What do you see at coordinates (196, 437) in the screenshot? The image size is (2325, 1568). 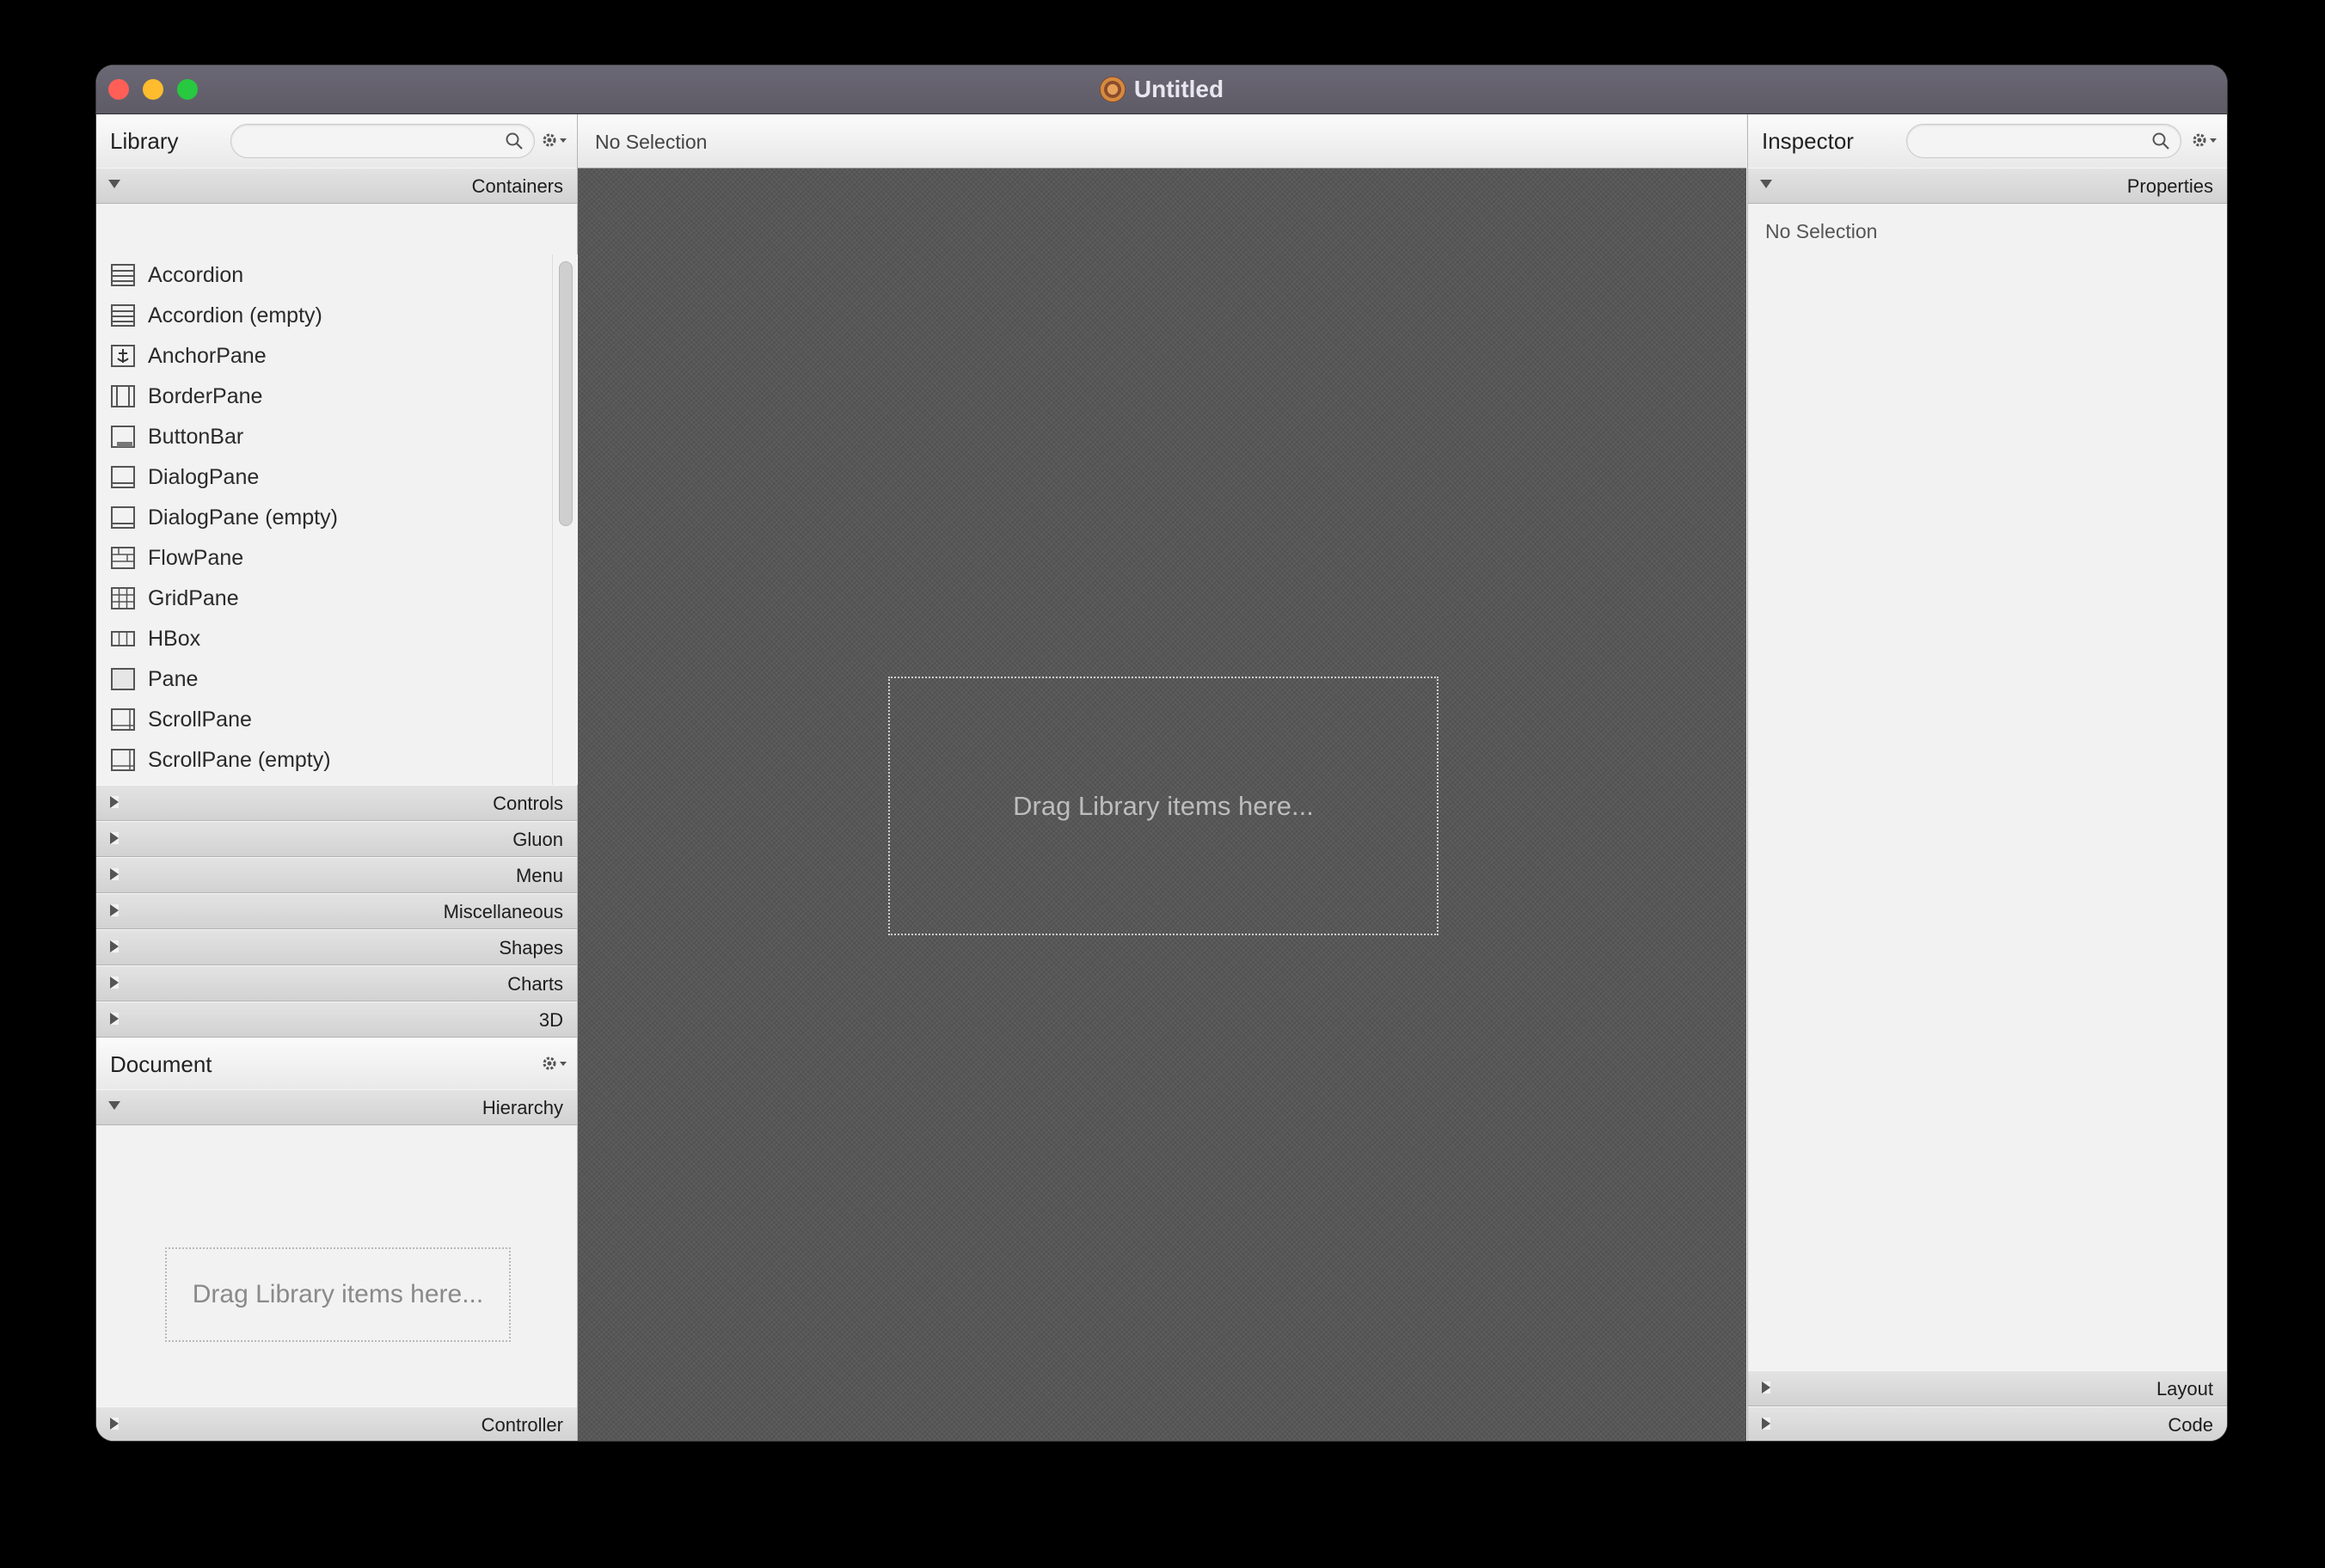 I see `library-item-label: ButtonBar` at bounding box center [196, 437].